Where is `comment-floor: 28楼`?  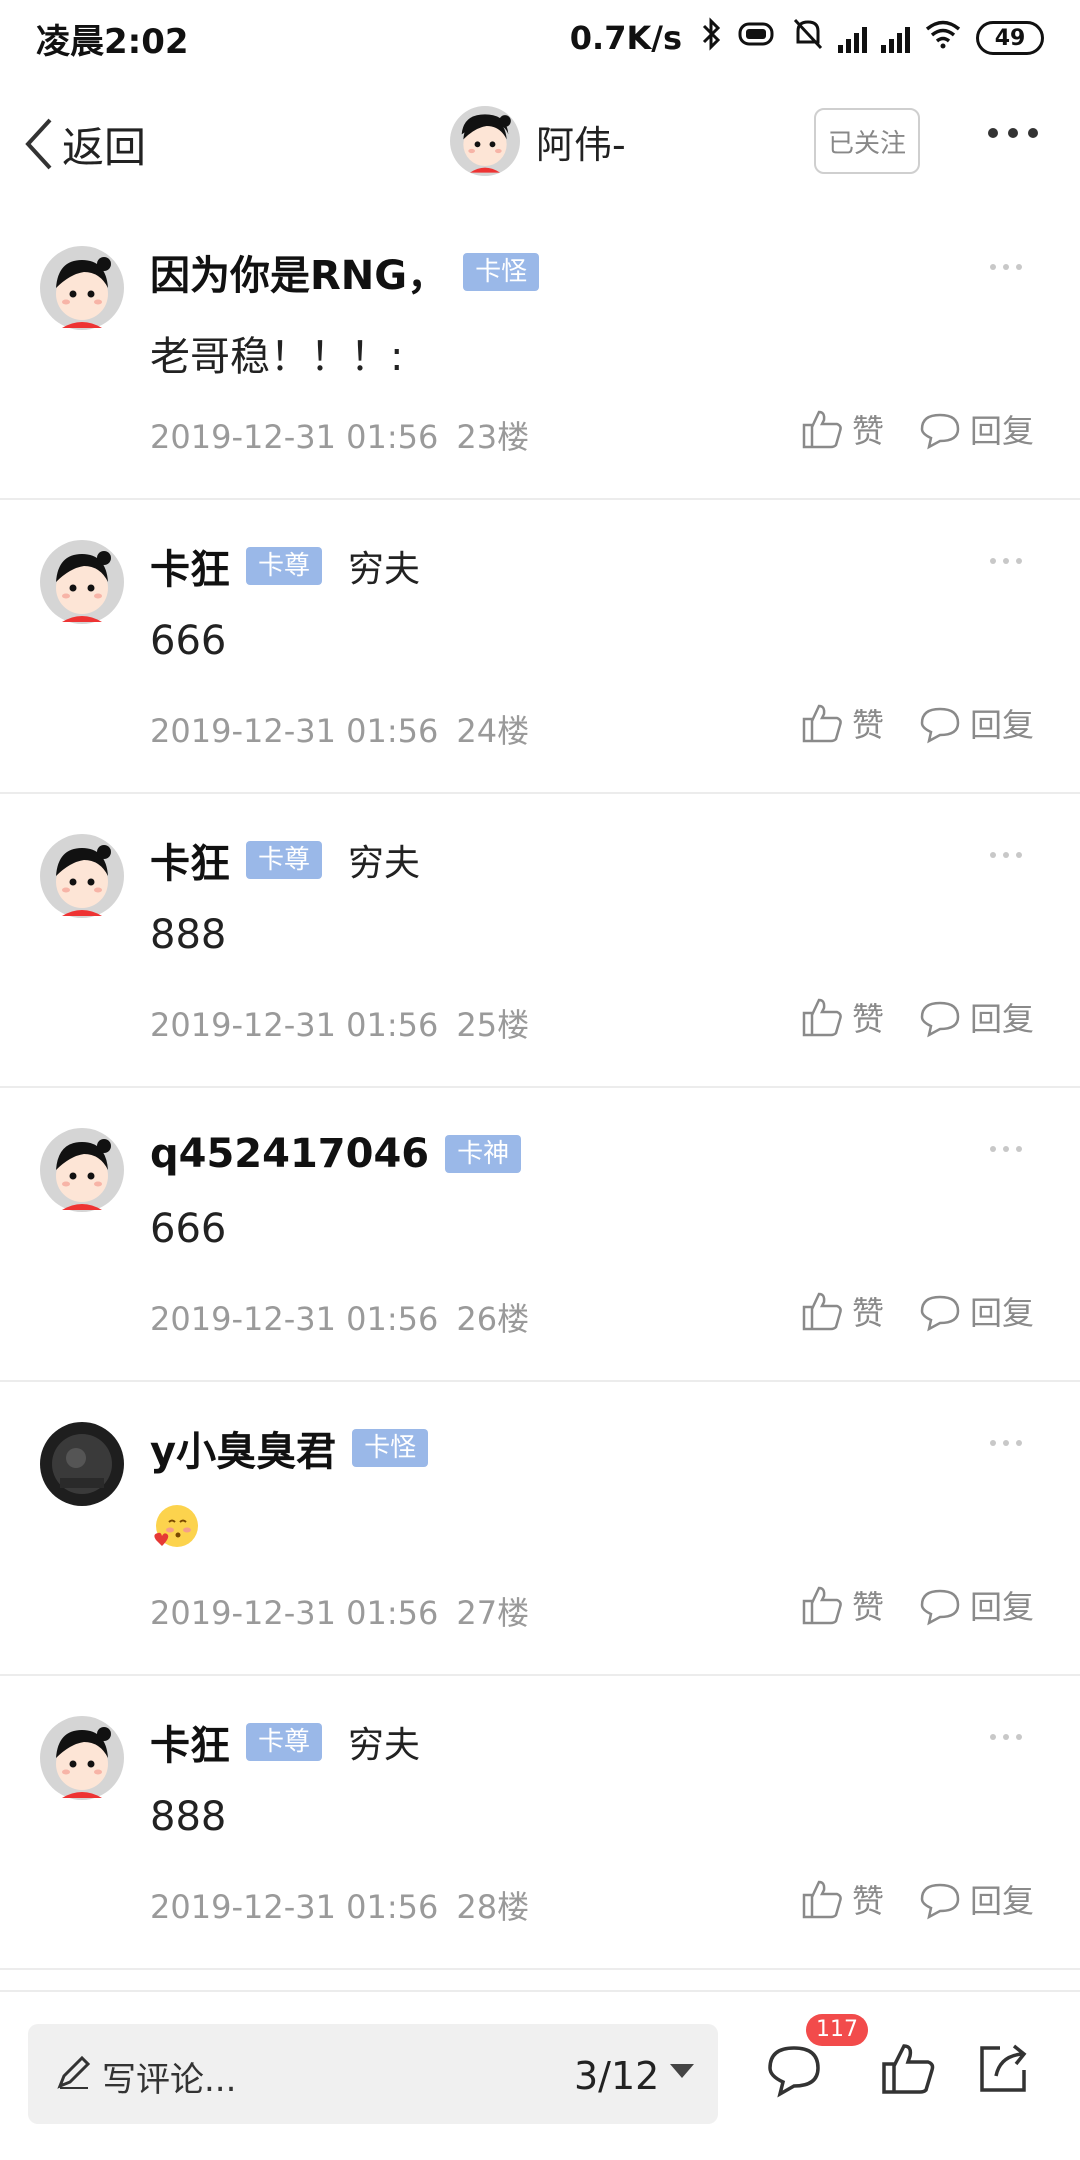 comment-floor: 28楼 is located at coordinates (493, 1907).